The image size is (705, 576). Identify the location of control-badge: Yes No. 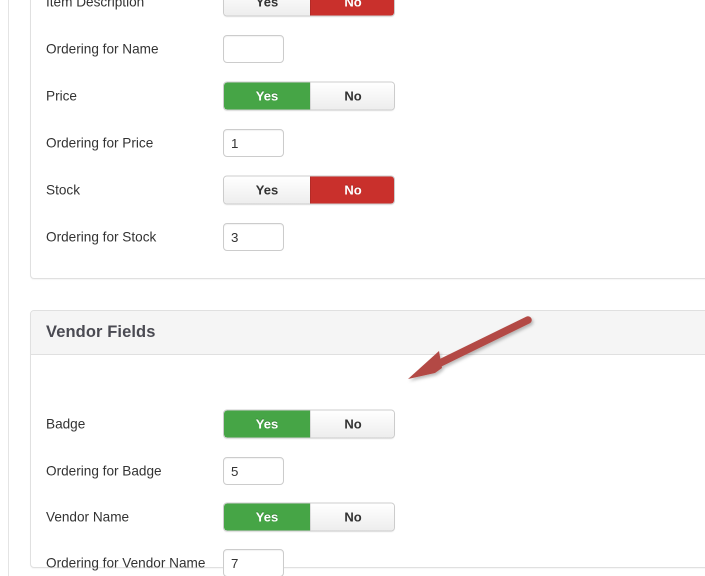
(309, 424).